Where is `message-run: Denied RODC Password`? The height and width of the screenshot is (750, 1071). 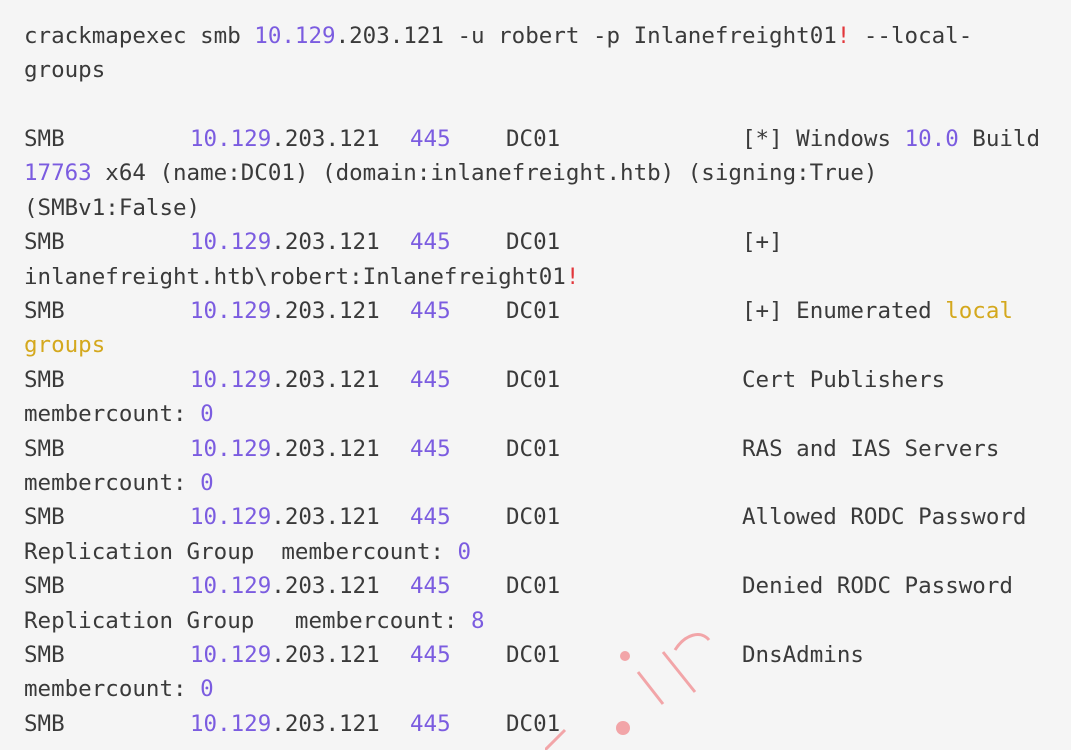
message-run: Denied RODC Password is located at coordinates (877, 586).